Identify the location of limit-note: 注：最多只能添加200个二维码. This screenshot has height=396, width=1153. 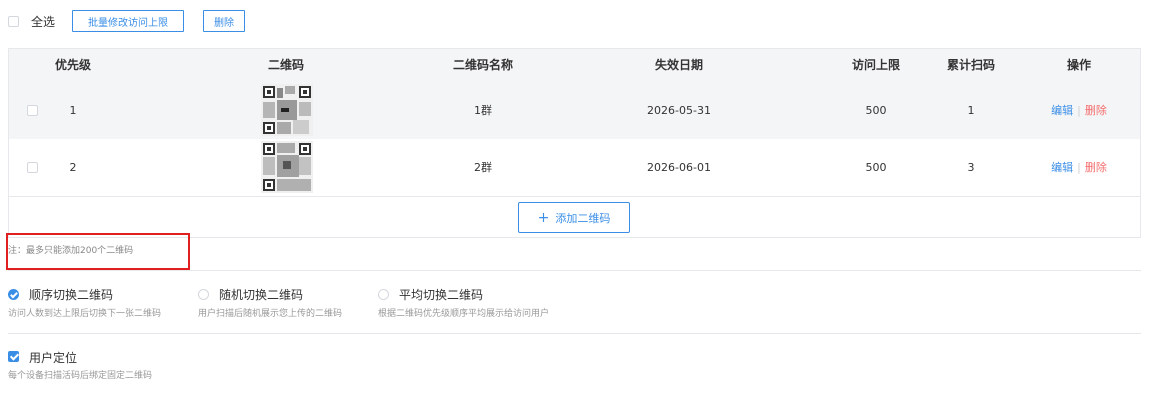
(71, 251).